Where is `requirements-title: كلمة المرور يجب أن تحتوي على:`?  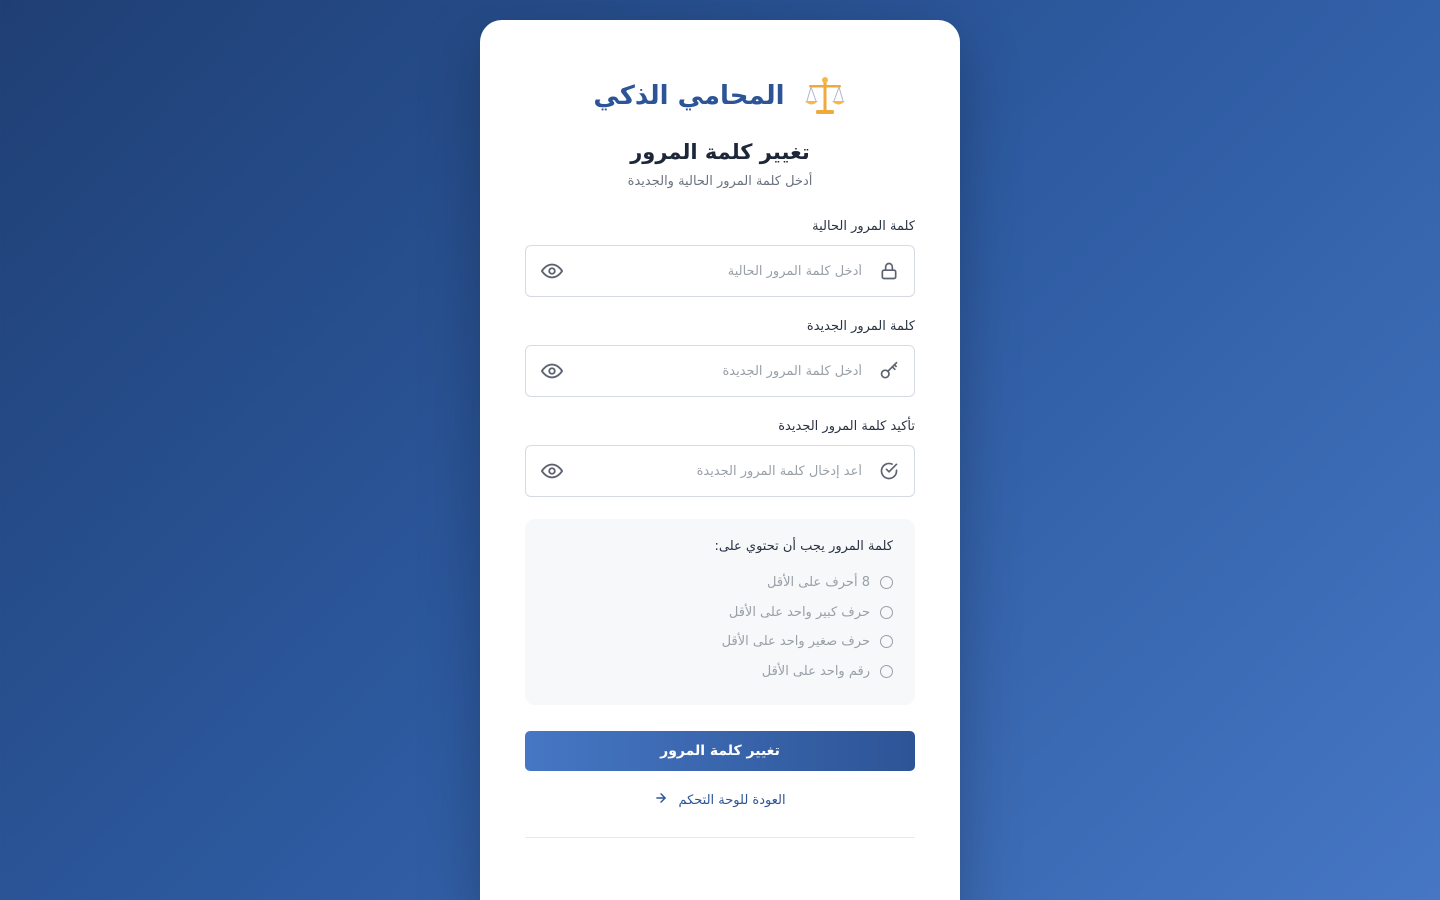 requirements-title: كلمة المرور يجب أن تحتوي على: is located at coordinates (804, 546).